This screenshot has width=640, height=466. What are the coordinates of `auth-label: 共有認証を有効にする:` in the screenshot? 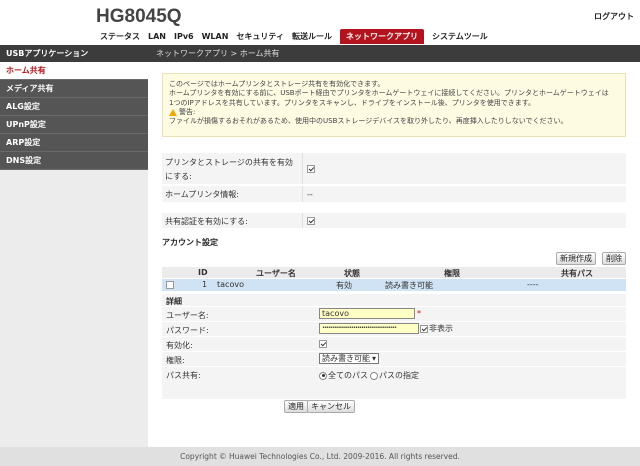 It's located at (232, 220).